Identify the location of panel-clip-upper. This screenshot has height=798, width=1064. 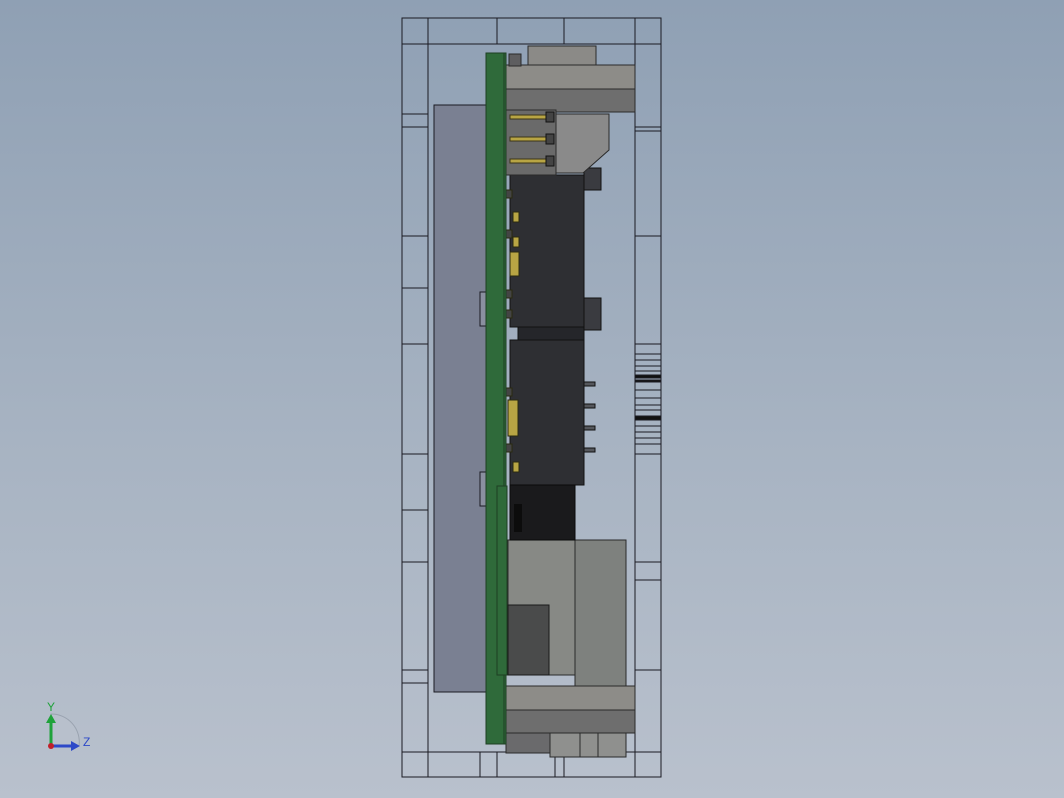
(483, 309).